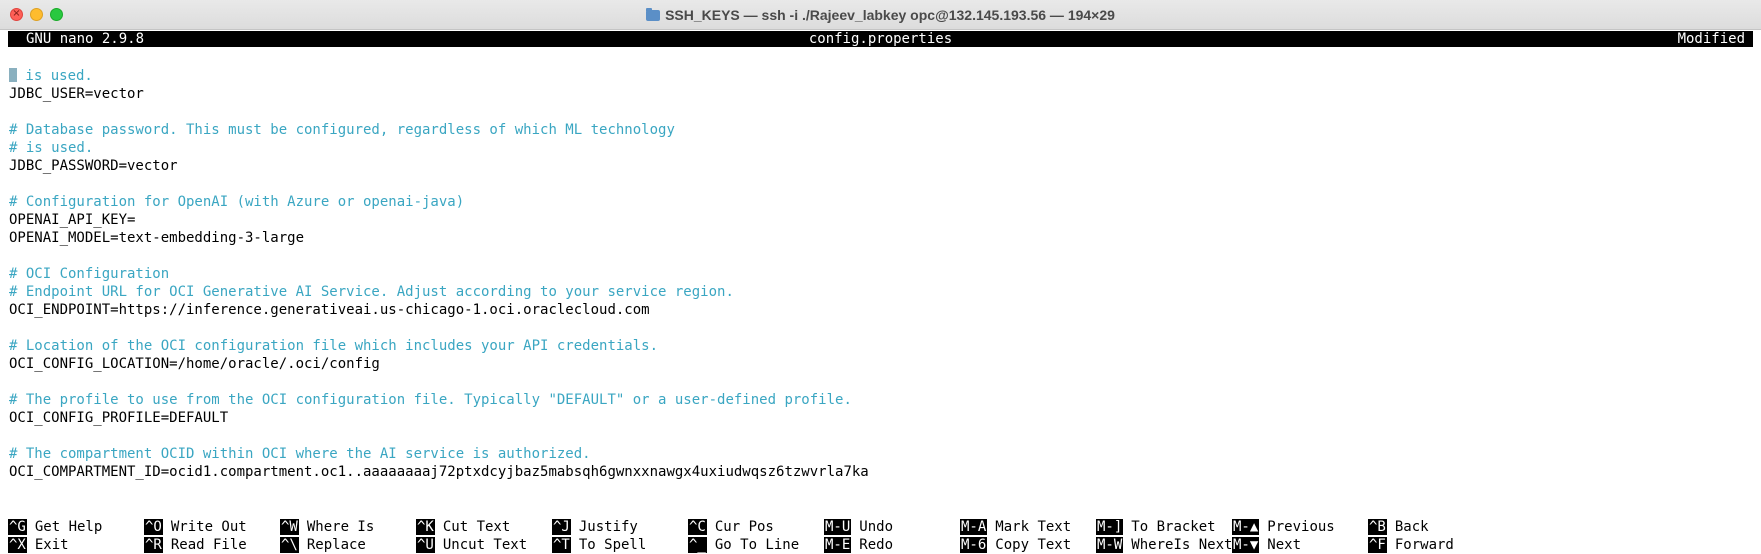  Describe the element at coordinates (1246, 545) in the screenshot. I see `shortcut-key: M-▼` at that location.